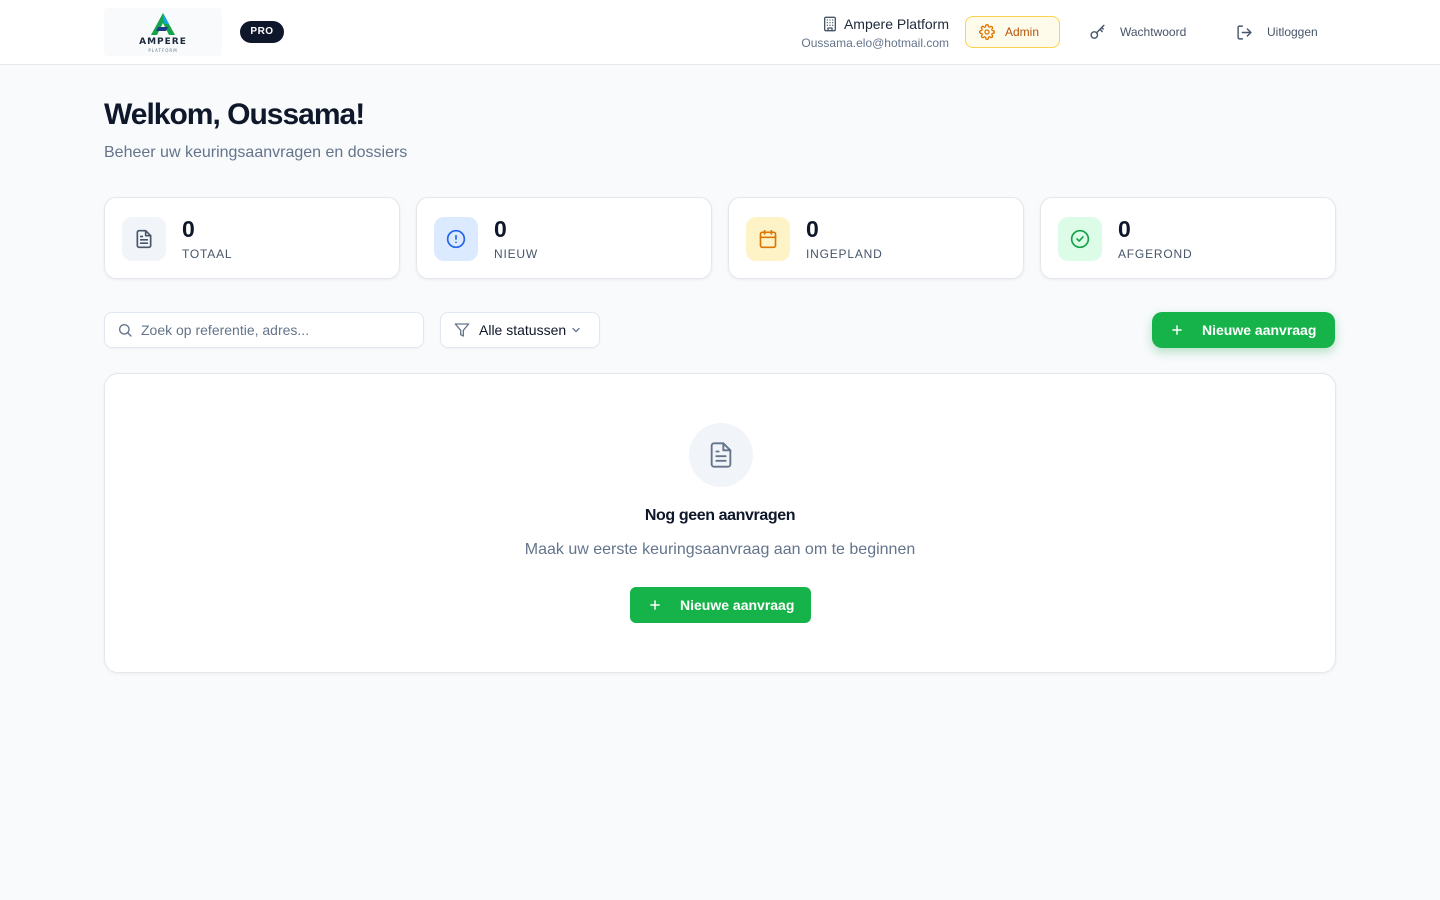 The image size is (1440, 900). Describe the element at coordinates (1244, 32) in the screenshot. I see `logout-icon` at that location.